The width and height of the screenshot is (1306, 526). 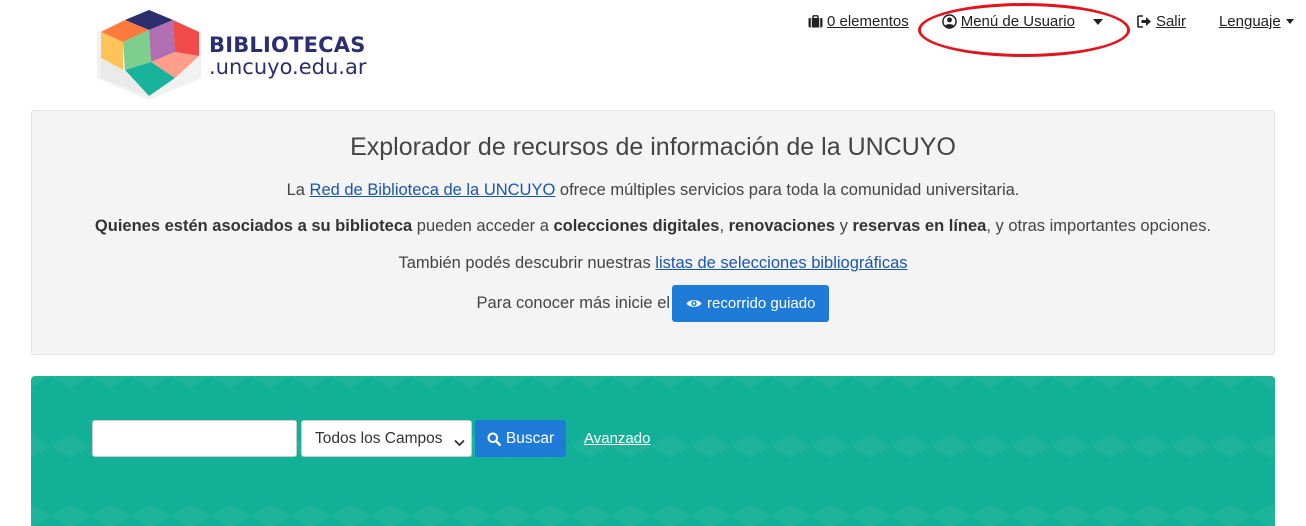 I want to click on search-field-select: Todos los Campos, so click(x=386, y=438).